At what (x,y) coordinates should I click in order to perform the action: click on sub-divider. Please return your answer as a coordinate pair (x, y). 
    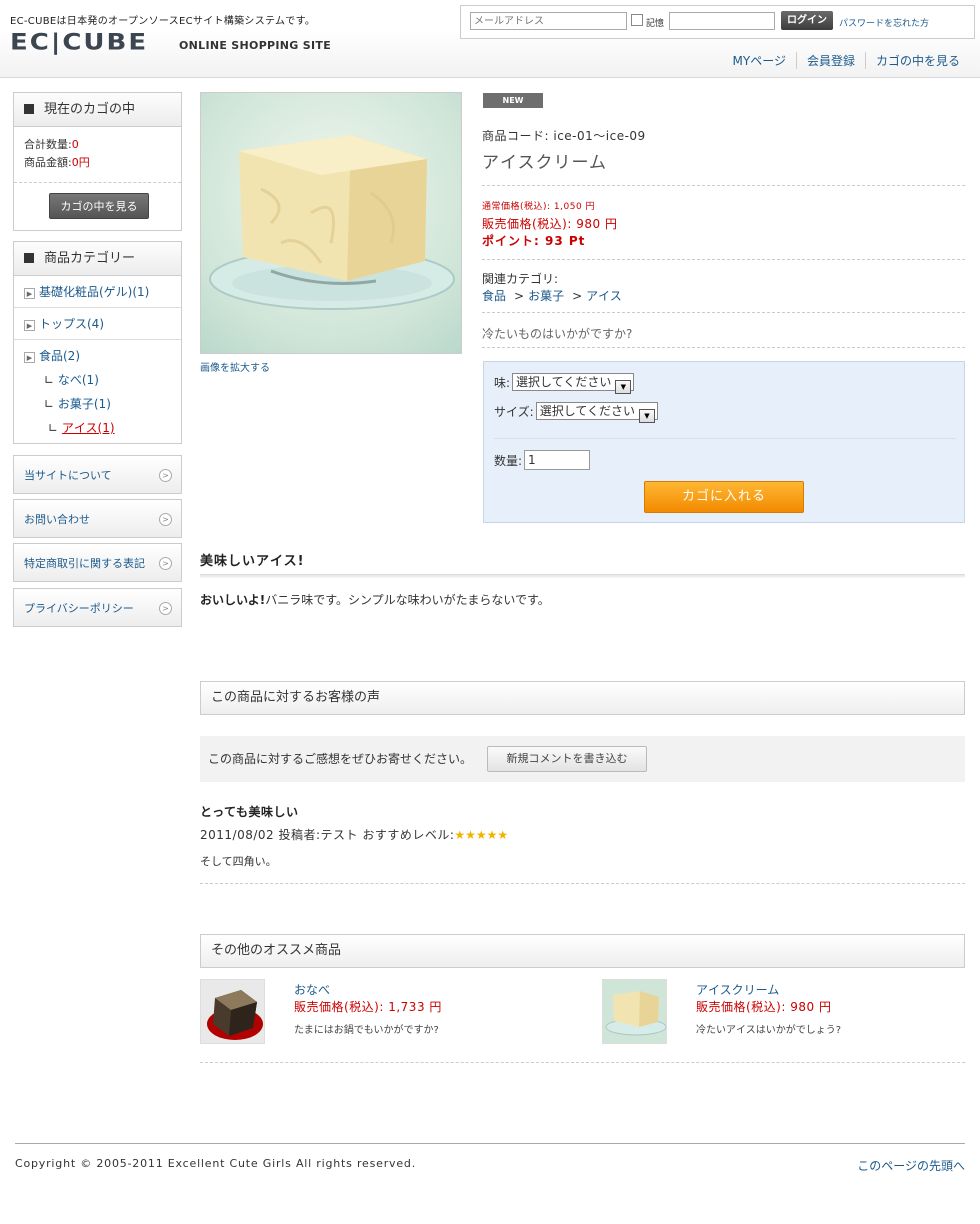
    Looking at the image, I should click on (582, 576).